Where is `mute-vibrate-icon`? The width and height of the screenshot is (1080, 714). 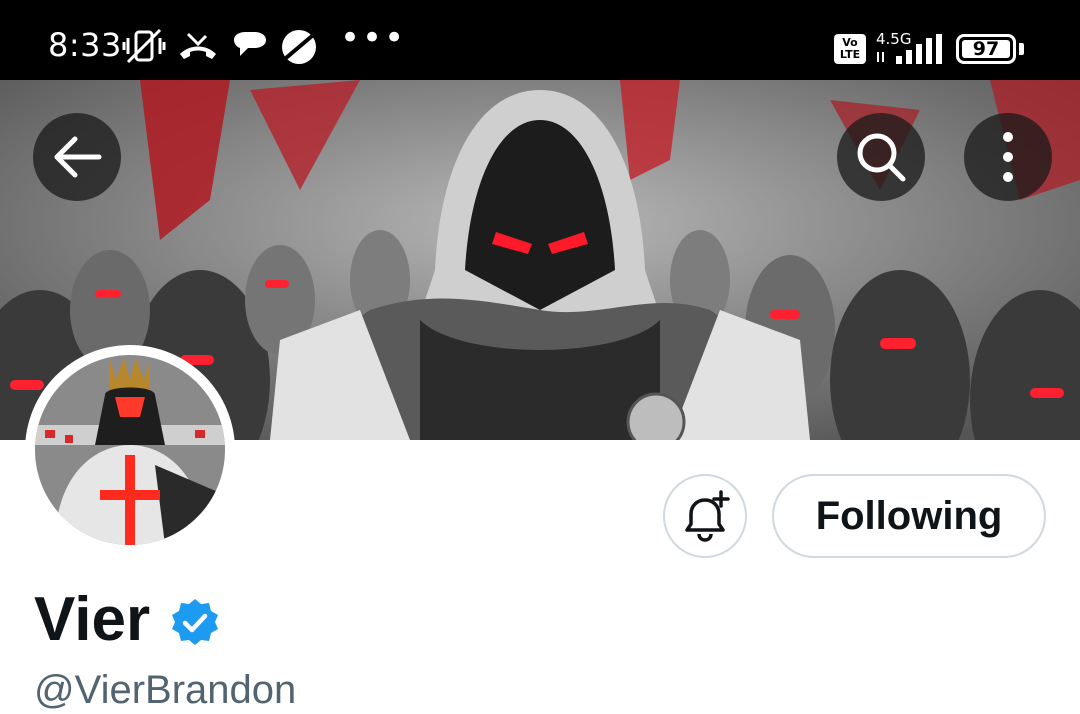 mute-vibrate-icon is located at coordinates (144, 46).